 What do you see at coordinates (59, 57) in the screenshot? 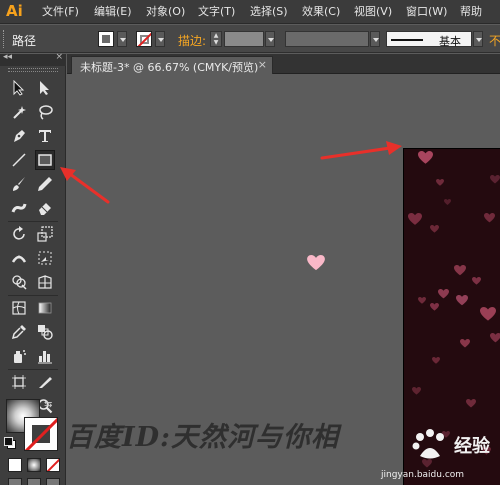
I see `close-panel-icon: ×` at bounding box center [59, 57].